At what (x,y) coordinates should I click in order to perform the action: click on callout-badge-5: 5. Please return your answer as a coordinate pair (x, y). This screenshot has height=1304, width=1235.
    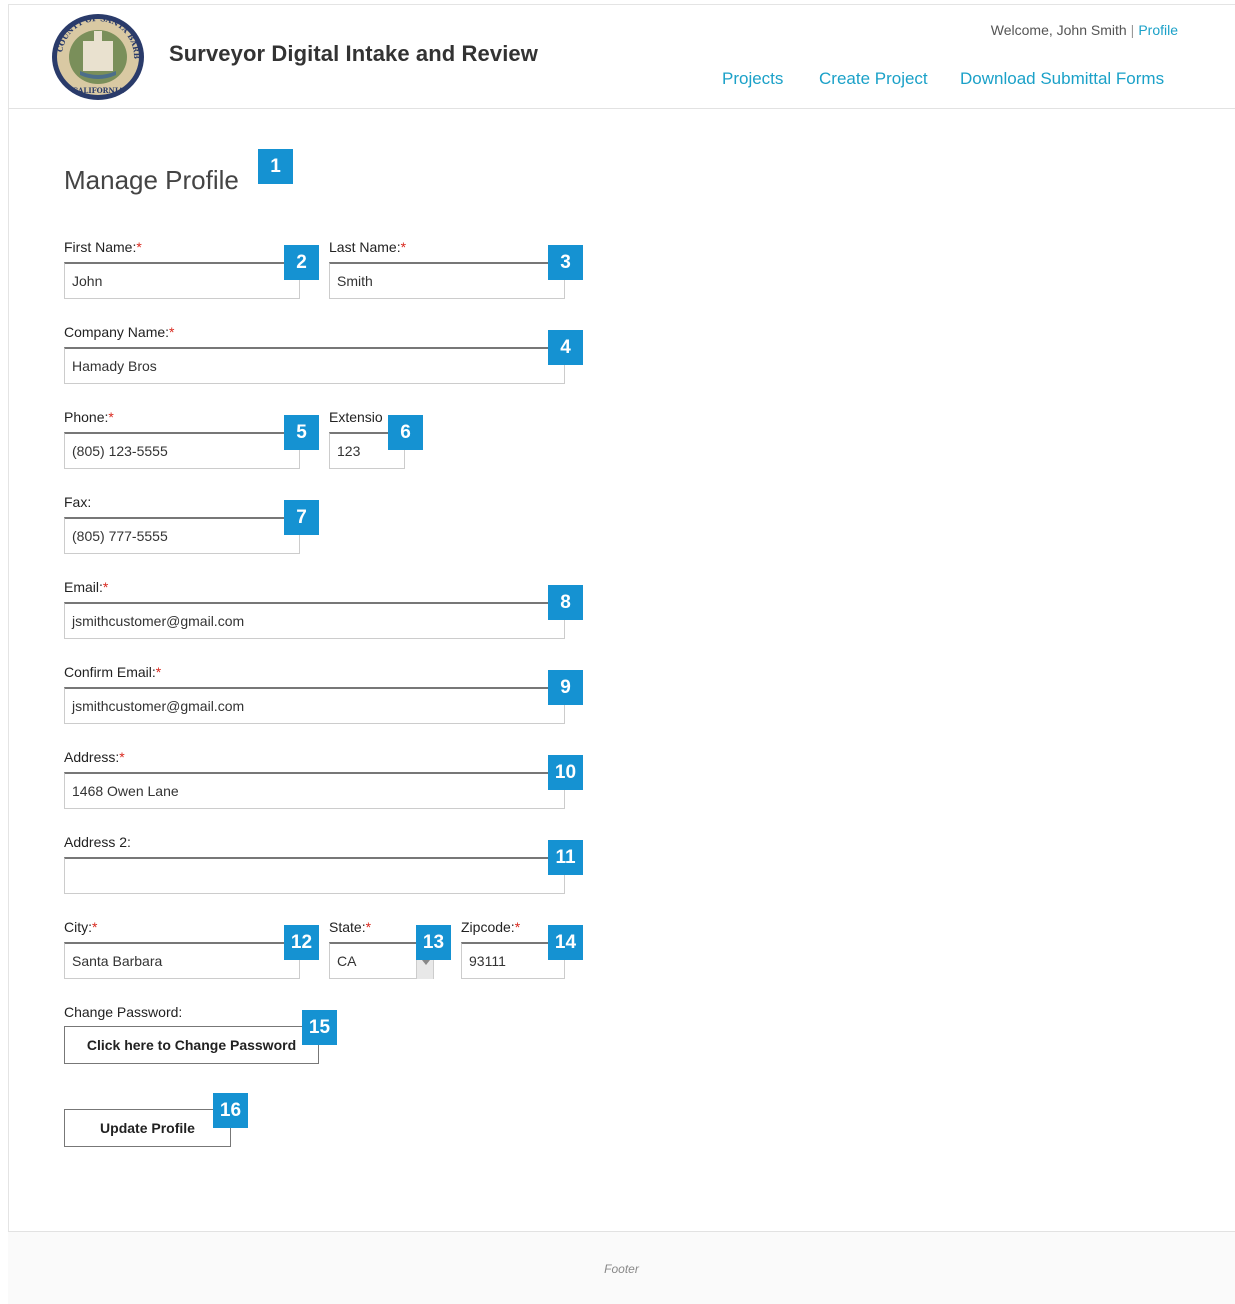
    Looking at the image, I should click on (301, 432).